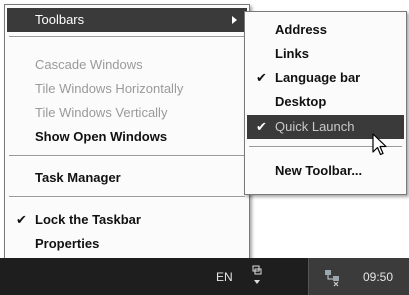 Image resolution: width=409 pixels, height=295 pixels. What do you see at coordinates (333, 277) in the screenshot?
I see `tray-network-icon` at bounding box center [333, 277].